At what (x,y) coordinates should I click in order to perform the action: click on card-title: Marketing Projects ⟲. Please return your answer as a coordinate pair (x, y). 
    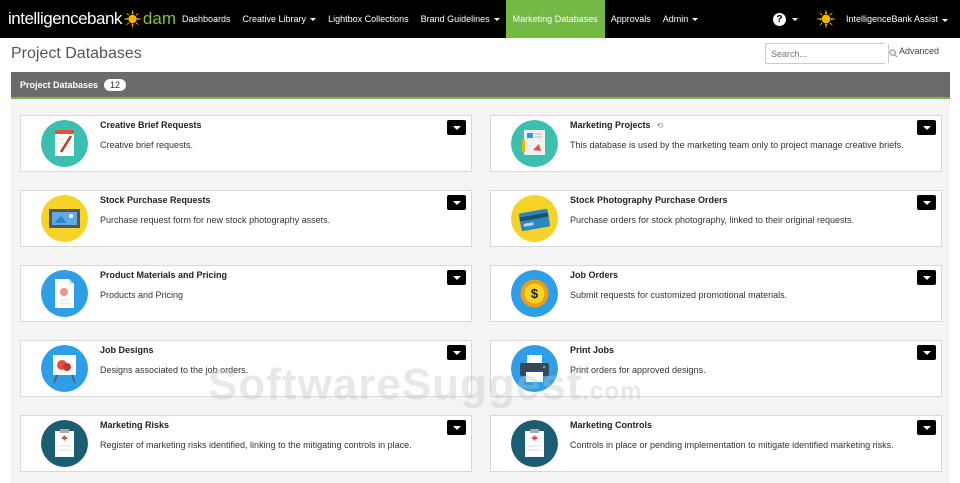
    Looking at the image, I should click on (616, 125).